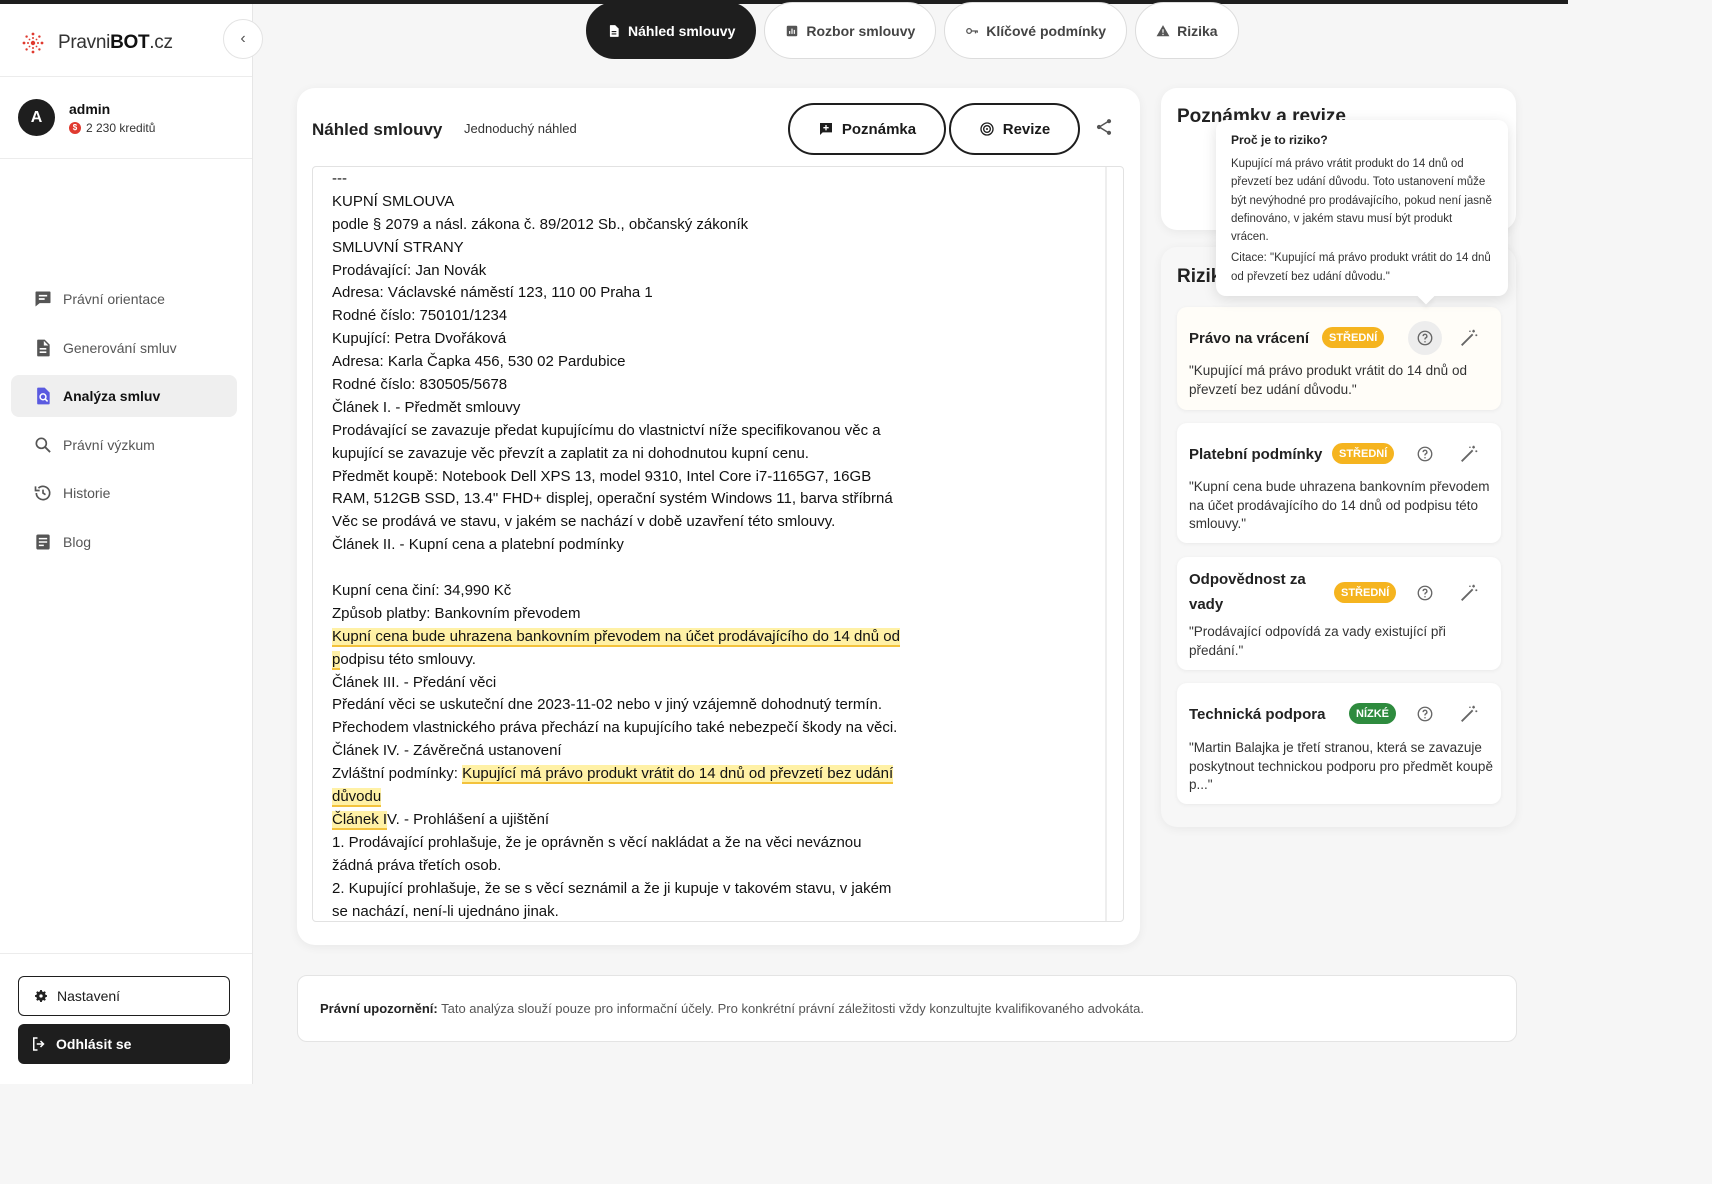  Describe the element at coordinates (1372, 713) in the screenshot. I see `risk-level-badge: NÍZKÉ` at that location.